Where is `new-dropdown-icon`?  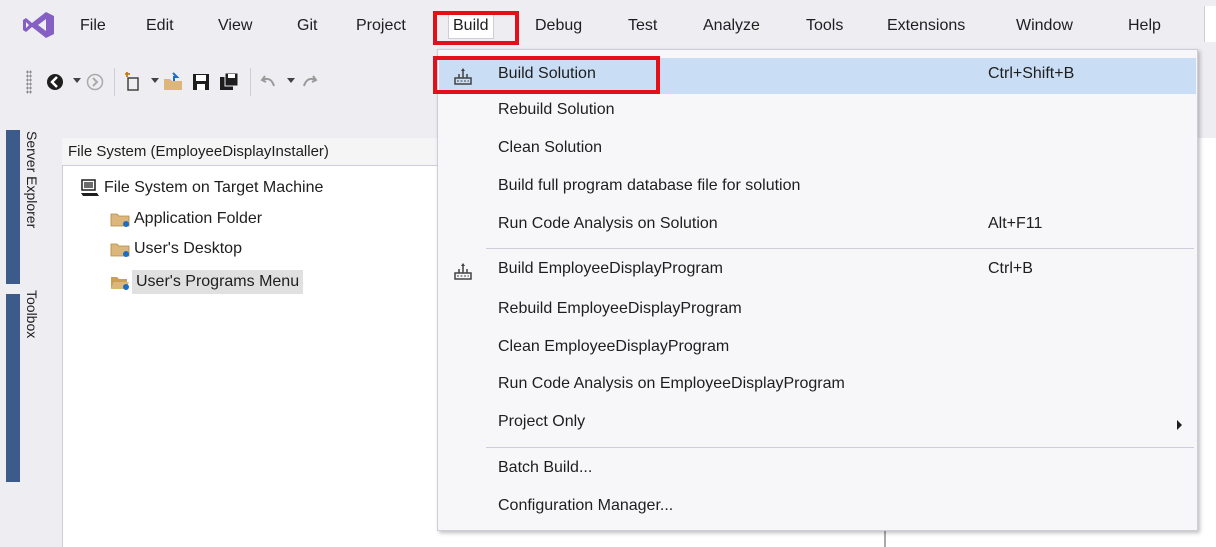 new-dropdown-icon is located at coordinates (155, 80).